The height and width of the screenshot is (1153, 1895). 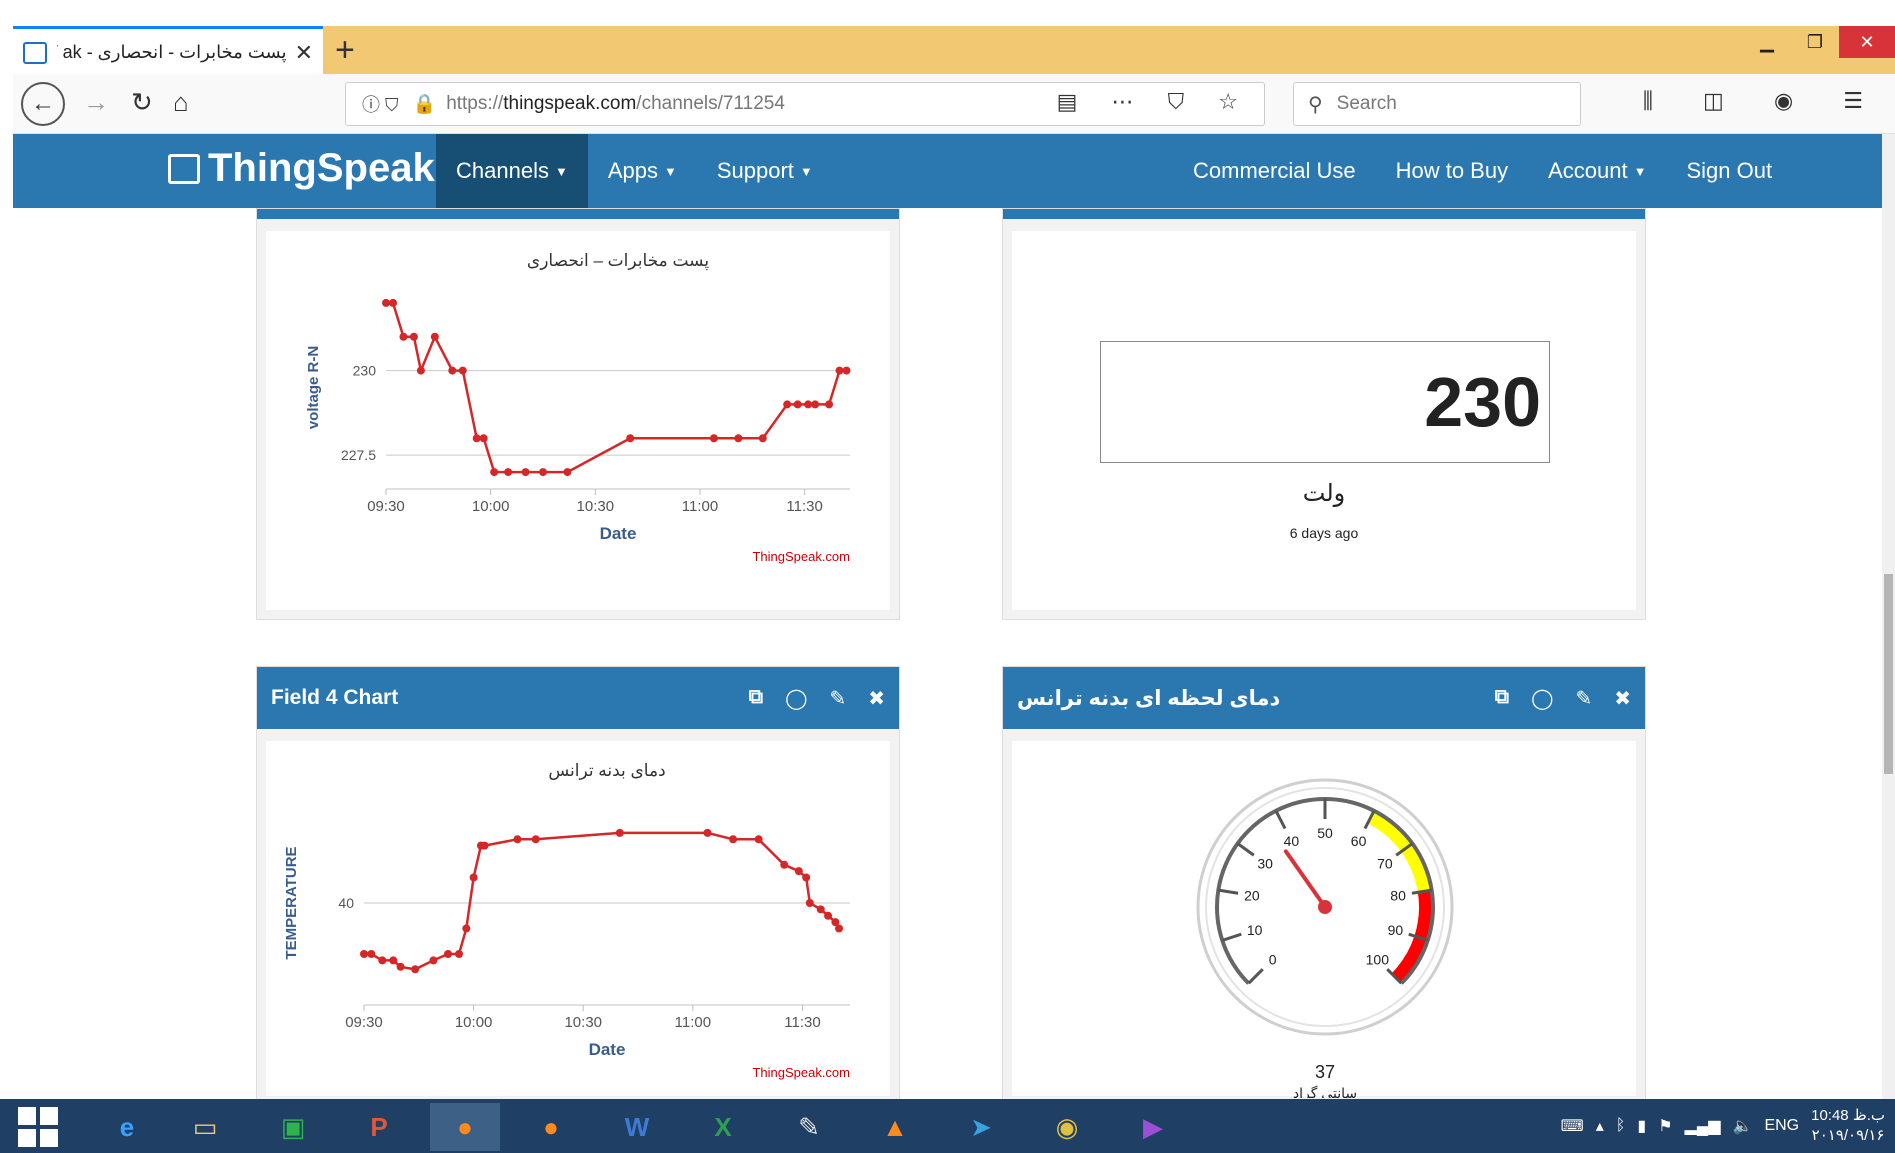 I want to click on tab-bar: پست مخابرات - انحصاری - IoT ak ✕ + ▁ ❐ ✕, so click(x=954, y=51).